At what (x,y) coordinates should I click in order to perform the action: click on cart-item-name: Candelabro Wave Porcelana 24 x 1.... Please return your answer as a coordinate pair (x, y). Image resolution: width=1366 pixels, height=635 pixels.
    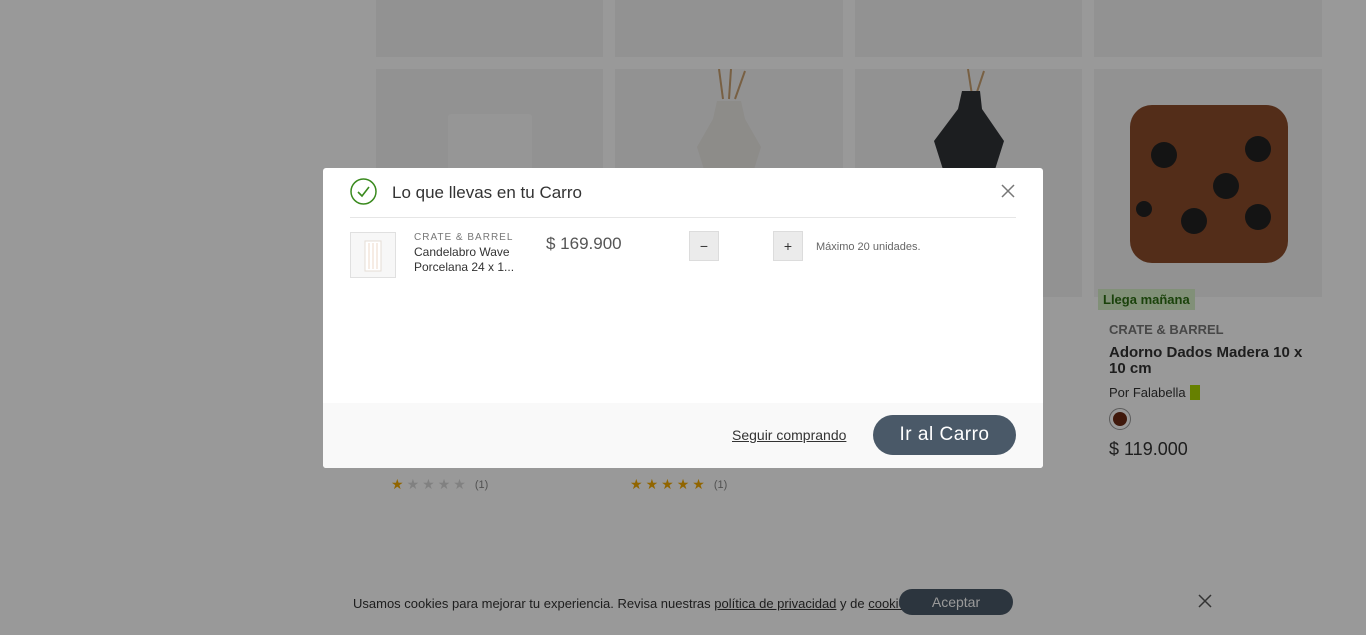
    Looking at the image, I should click on (464, 259).